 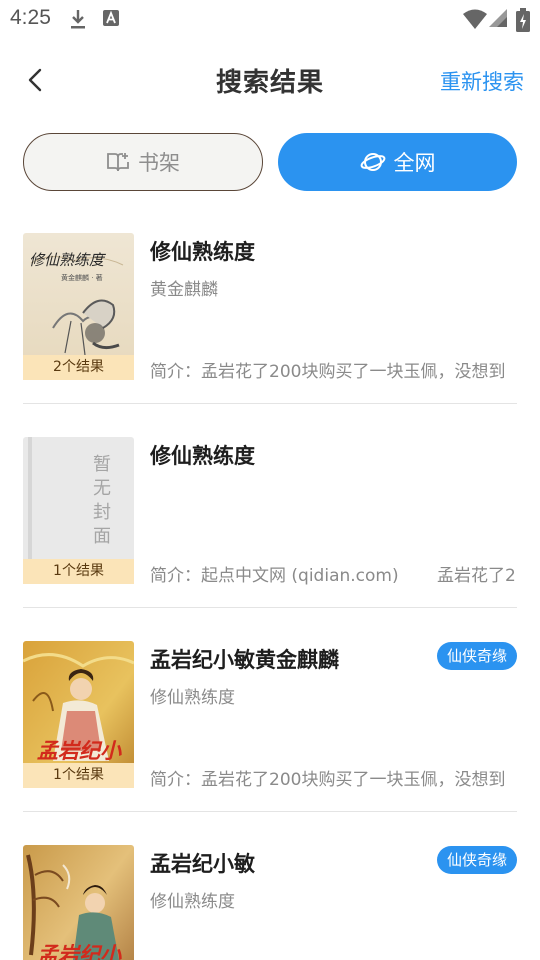 What do you see at coordinates (482, 81) in the screenshot?
I see `research-button: 重新搜索` at bounding box center [482, 81].